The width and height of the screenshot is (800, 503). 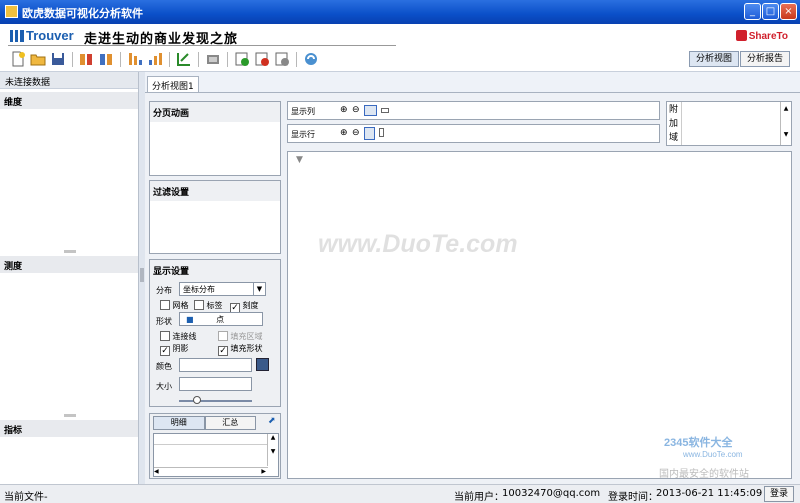 I want to click on size-slider-thumb, so click(x=197, y=400).